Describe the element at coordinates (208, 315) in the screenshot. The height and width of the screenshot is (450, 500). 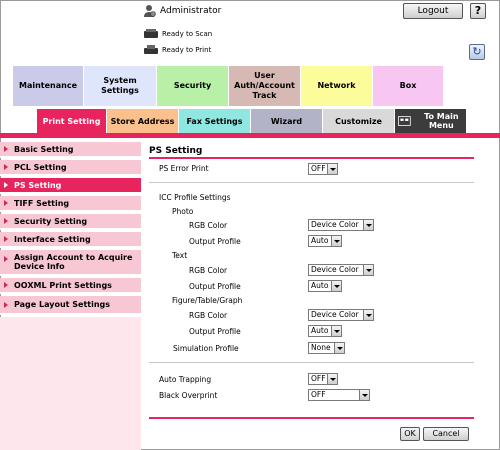
I see `figure-rgb-label: RGB Color` at that location.